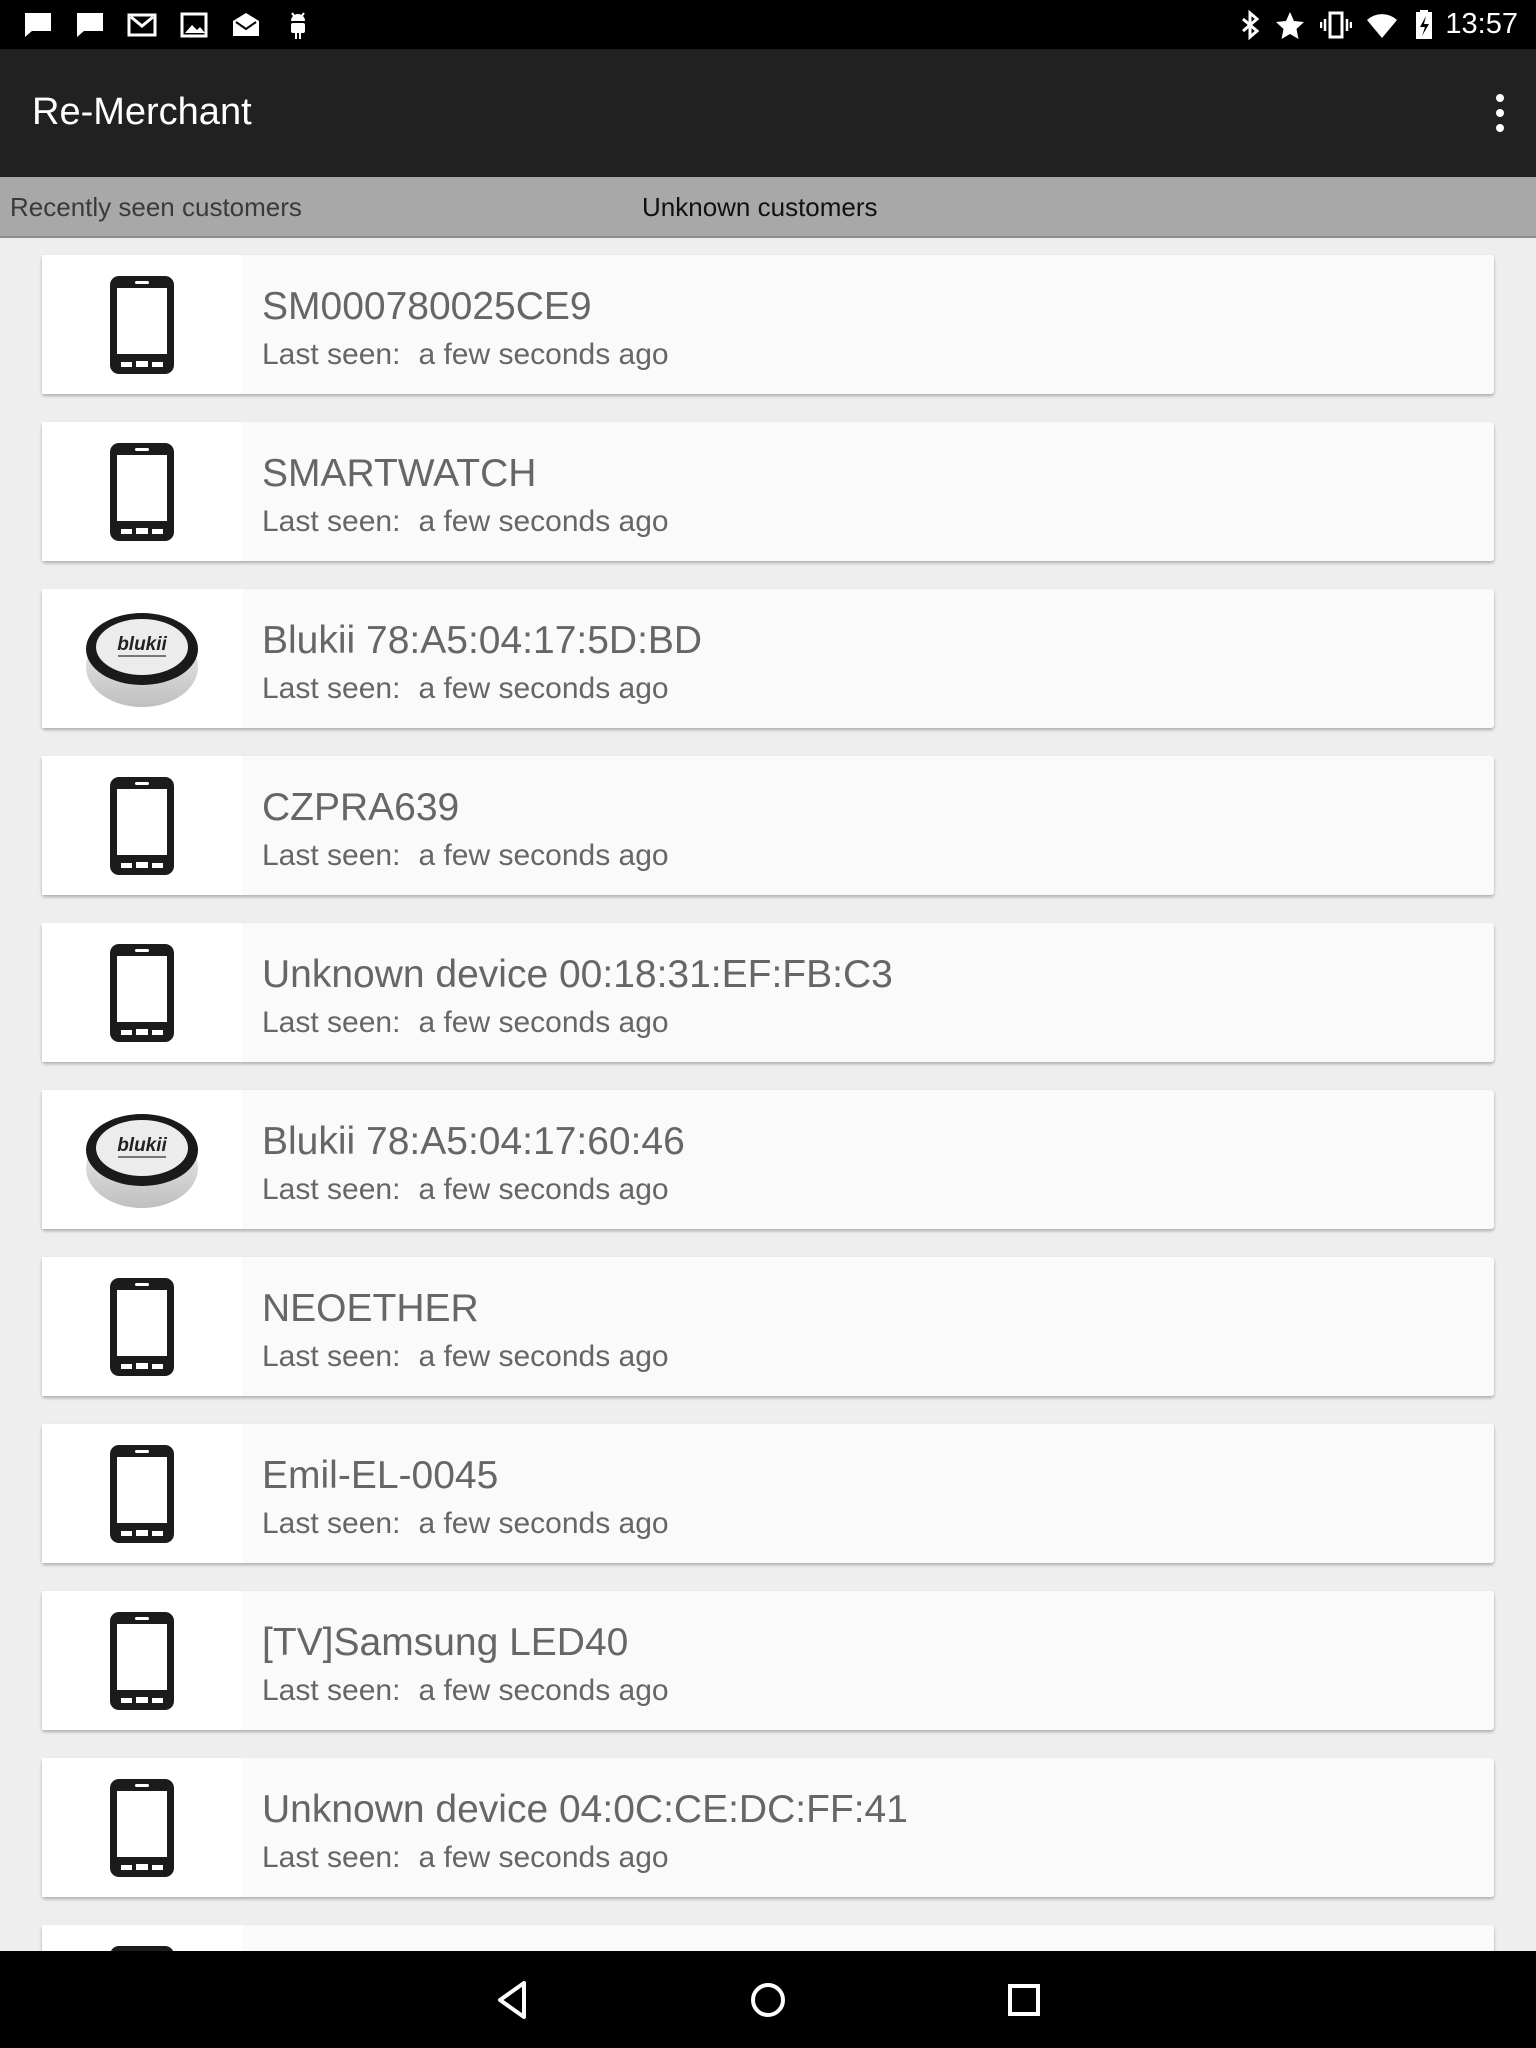  I want to click on star-icon, so click(1290, 25).